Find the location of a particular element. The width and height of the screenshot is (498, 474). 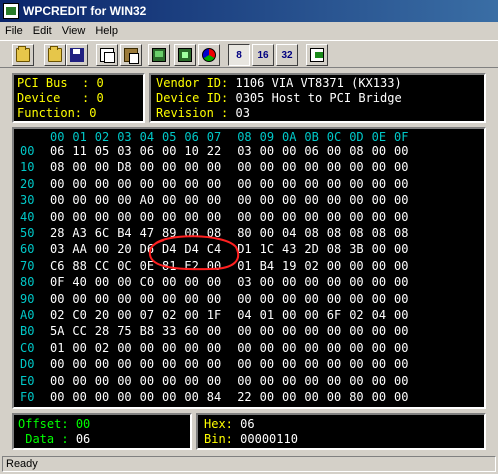

hex-byte-cell: C6 is located at coordinates (60, 266).